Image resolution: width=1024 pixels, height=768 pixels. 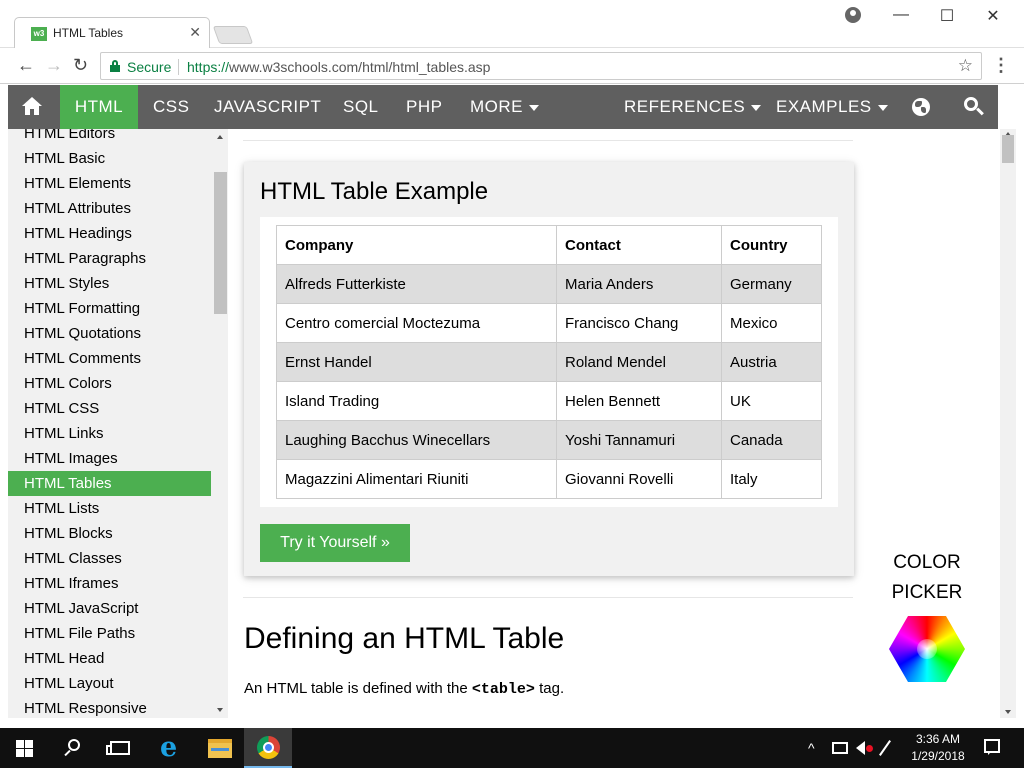 I want to click on table-cell: Helen Bennett, so click(x=639, y=401).